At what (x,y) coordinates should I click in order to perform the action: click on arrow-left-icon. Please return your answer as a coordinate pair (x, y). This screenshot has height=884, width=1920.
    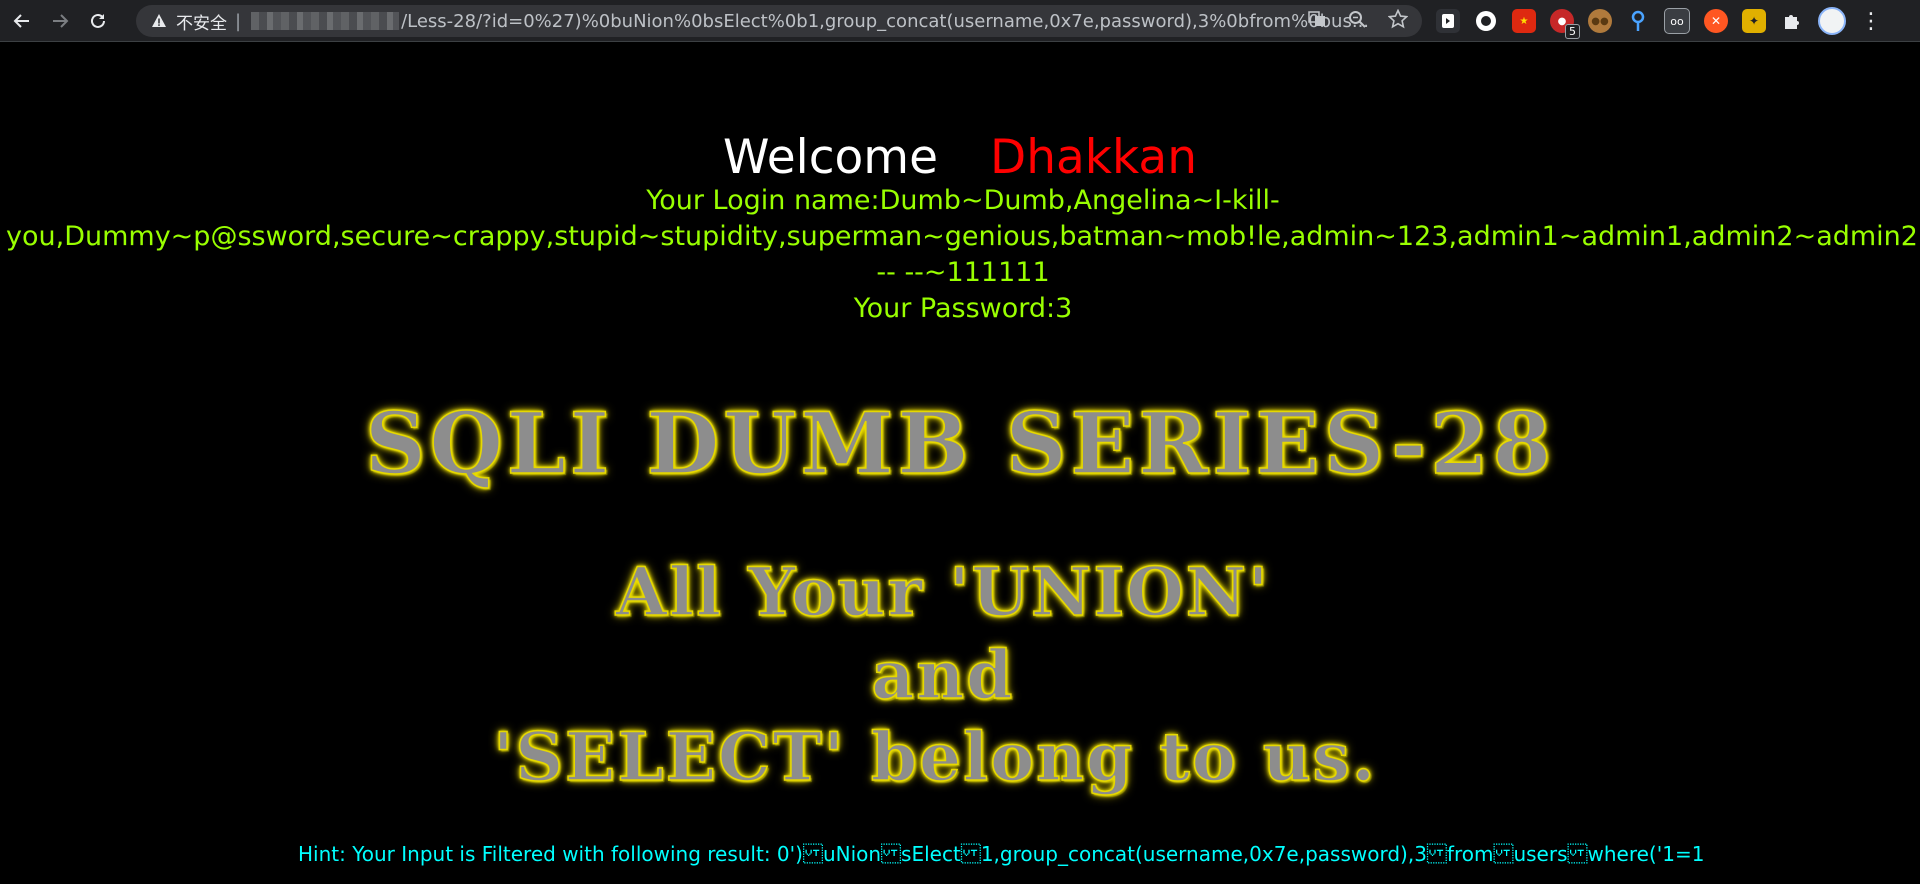
    Looking at the image, I should click on (21, 20).